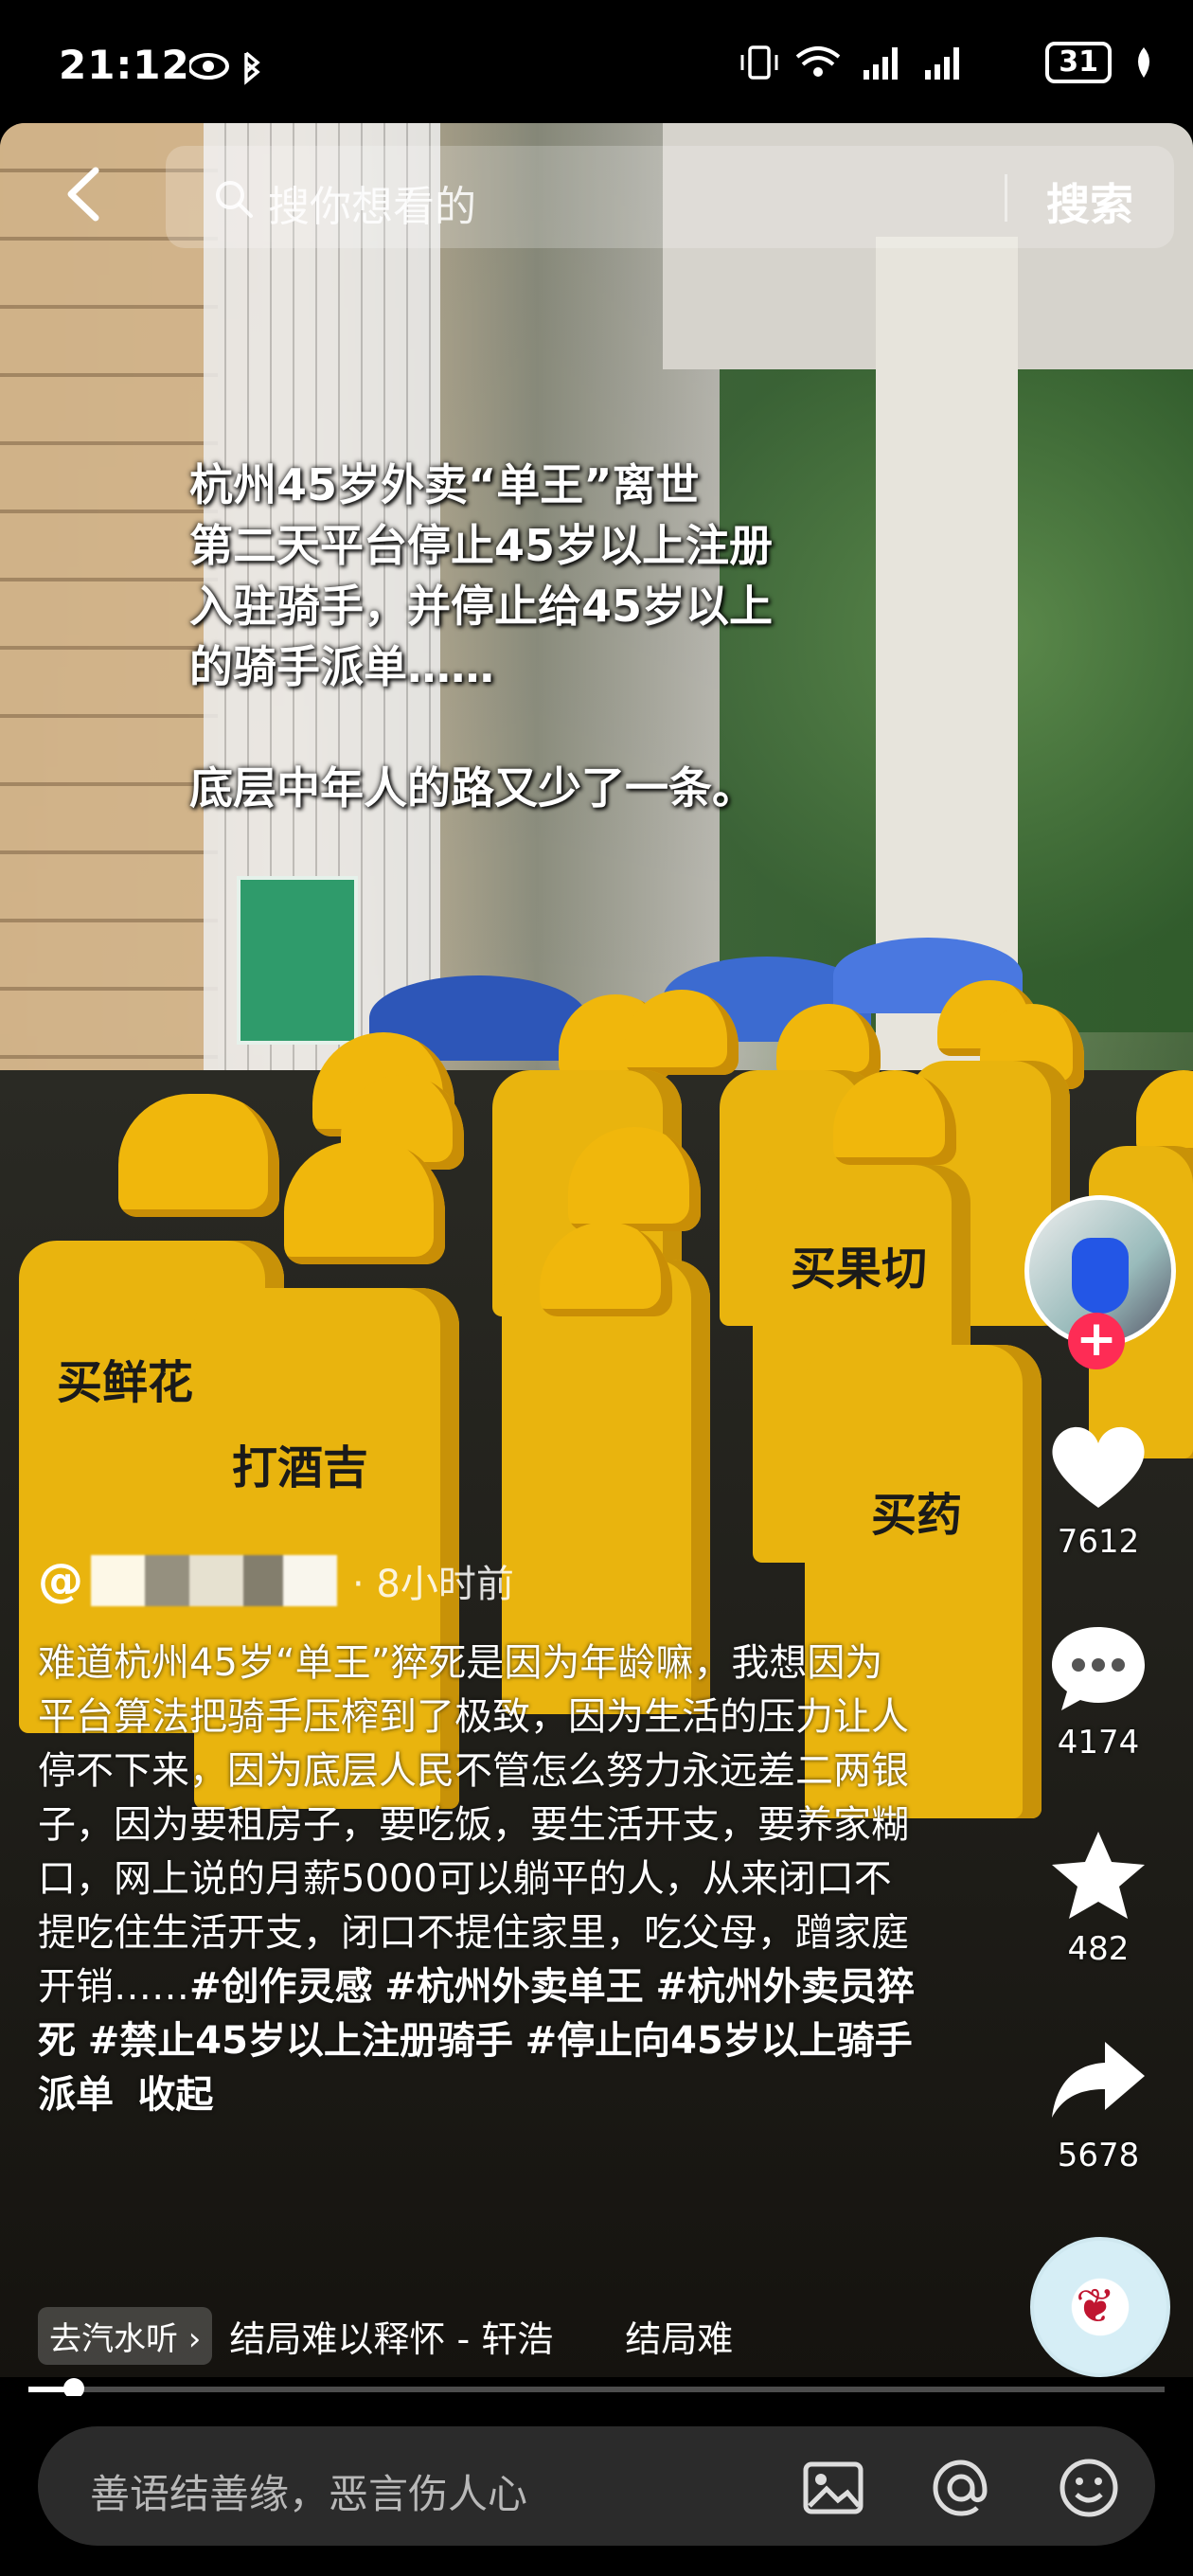 This screenshot has height=2576, width=1193. Describe the element at coordinates (433, 1584) in the screenshot. I see `post-time: · 8小时前` at that location.